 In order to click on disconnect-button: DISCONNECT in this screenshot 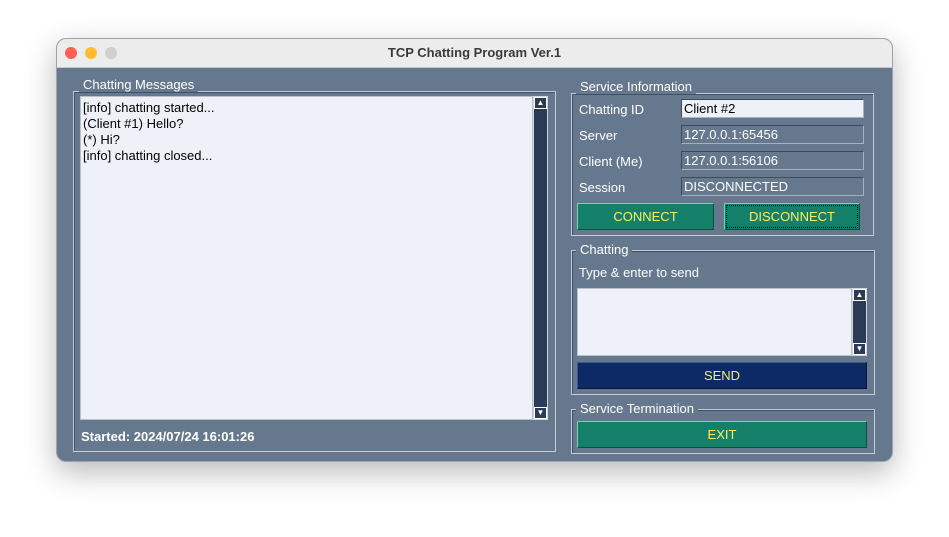, I will do `click(792, 216)`.